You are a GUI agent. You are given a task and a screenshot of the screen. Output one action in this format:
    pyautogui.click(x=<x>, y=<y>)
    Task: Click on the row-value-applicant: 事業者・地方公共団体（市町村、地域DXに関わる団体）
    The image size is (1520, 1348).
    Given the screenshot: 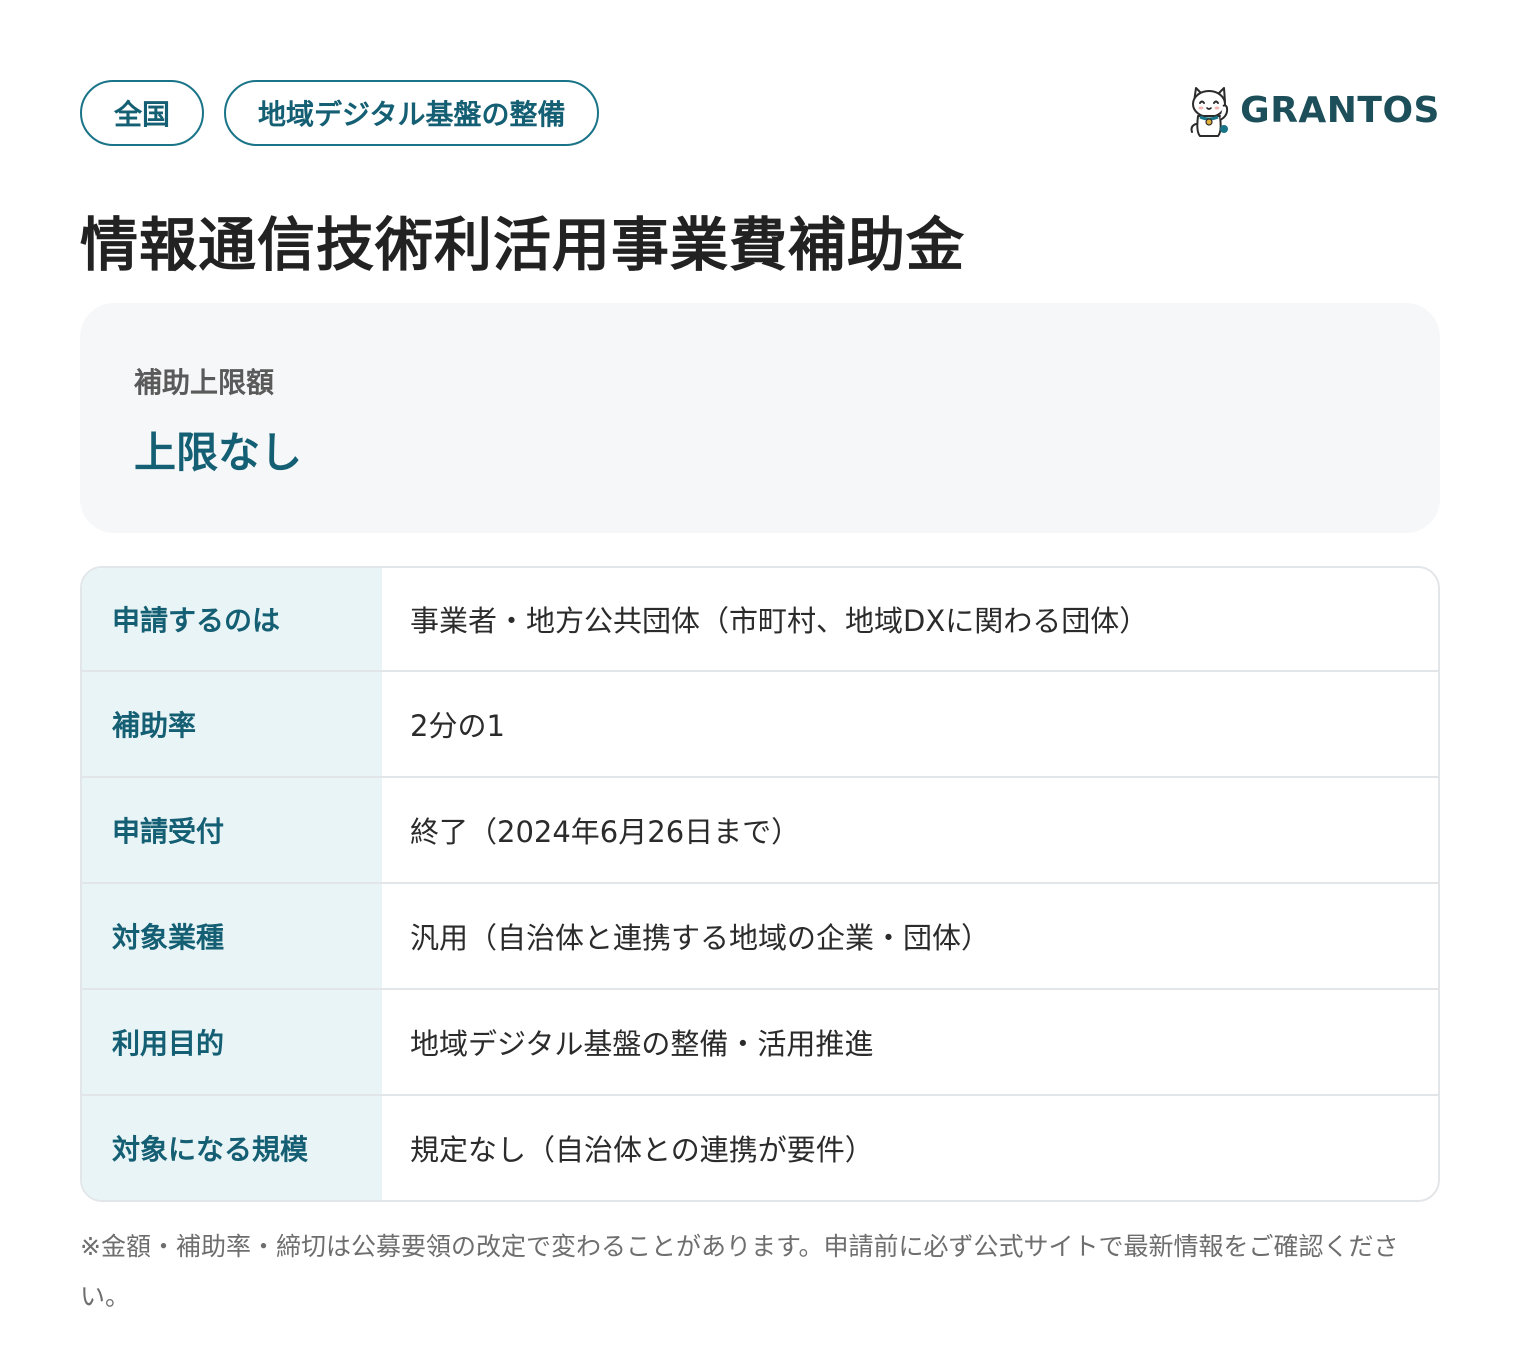 What is the action you would take?
    pyautogui.click(x=779, y=621)
    